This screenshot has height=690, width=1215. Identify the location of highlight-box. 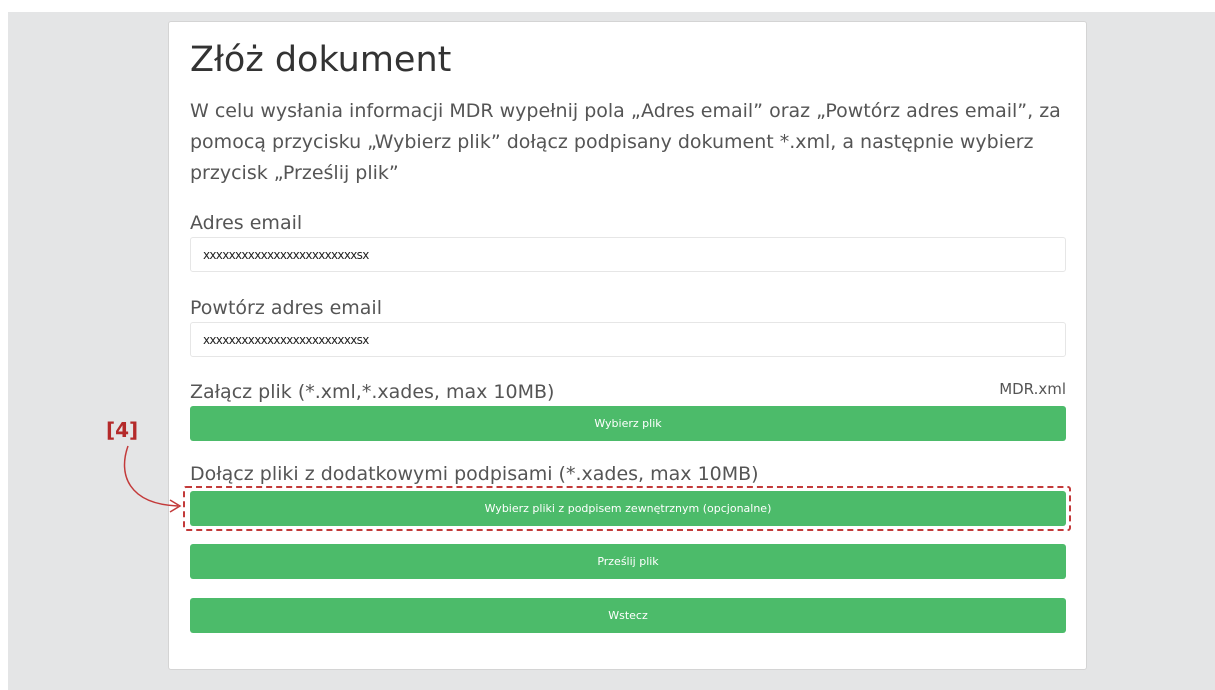
(627, 508).